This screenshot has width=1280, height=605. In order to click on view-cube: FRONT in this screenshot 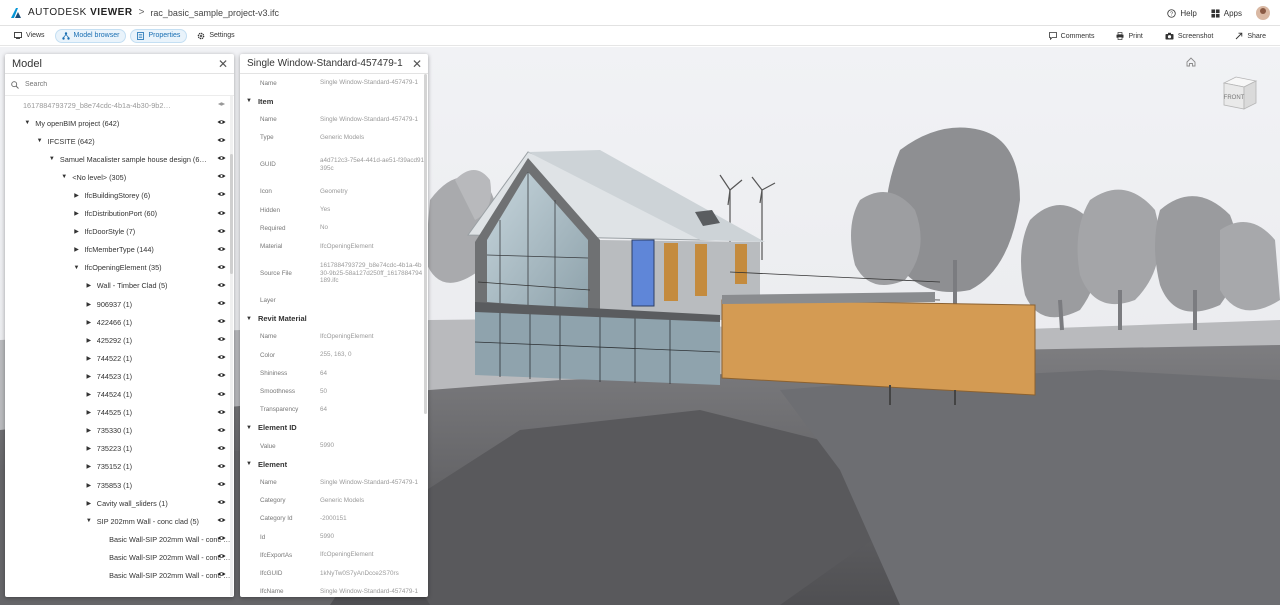, I will do `click(1239, 94)`.